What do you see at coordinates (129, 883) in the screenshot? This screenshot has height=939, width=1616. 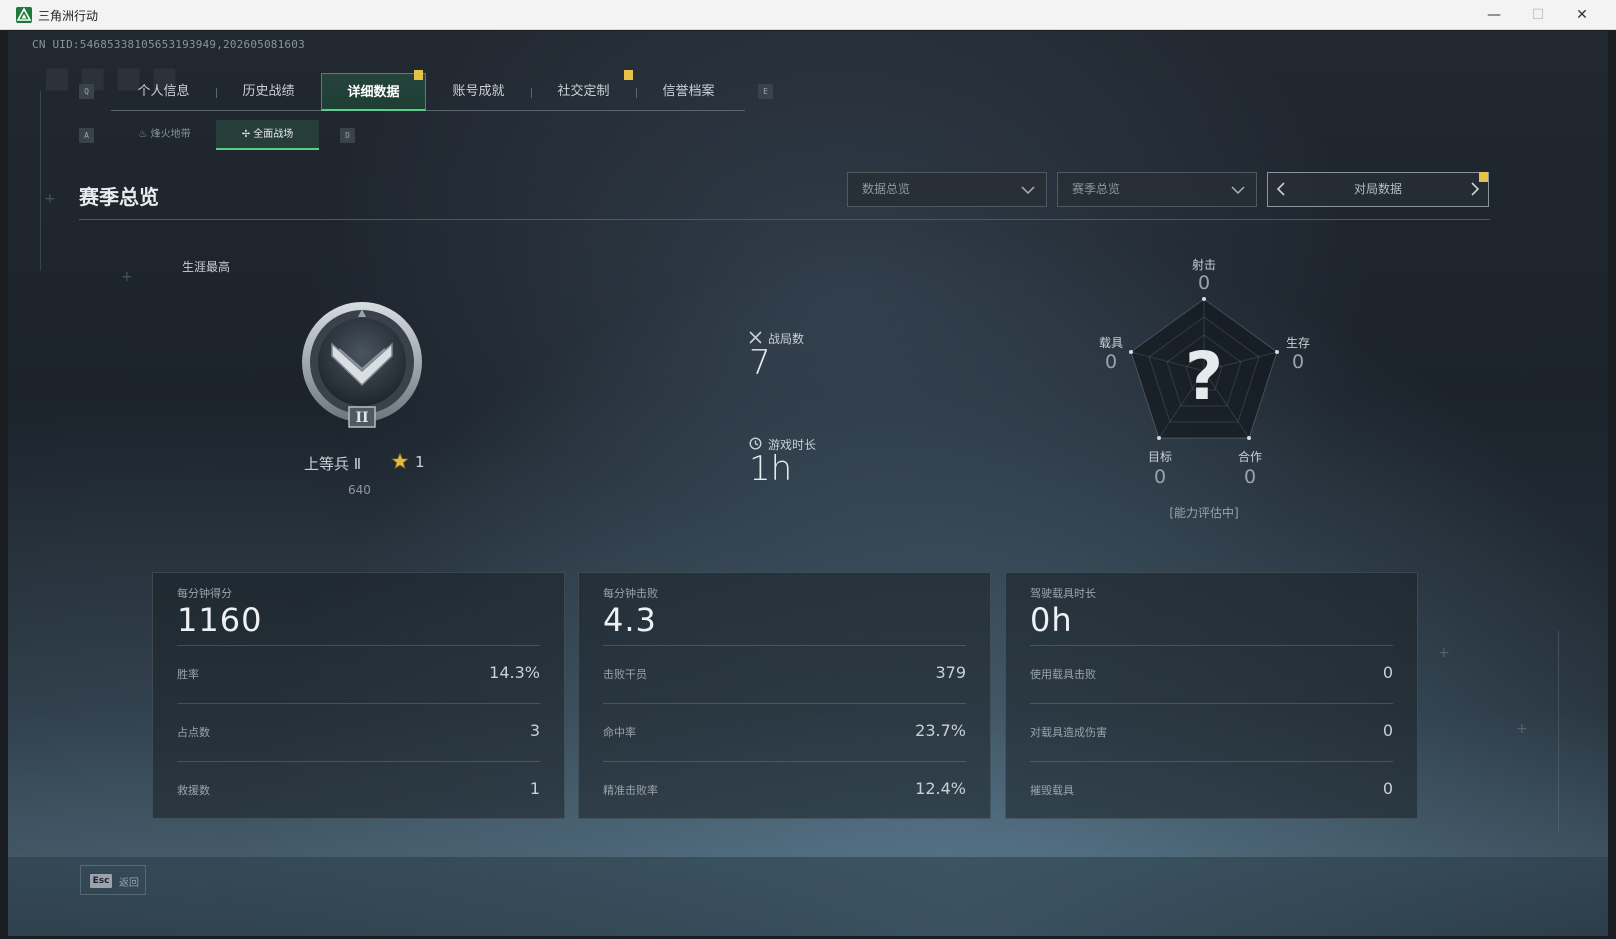 I see `back-label: 返回` at bounding box center [129, 883].